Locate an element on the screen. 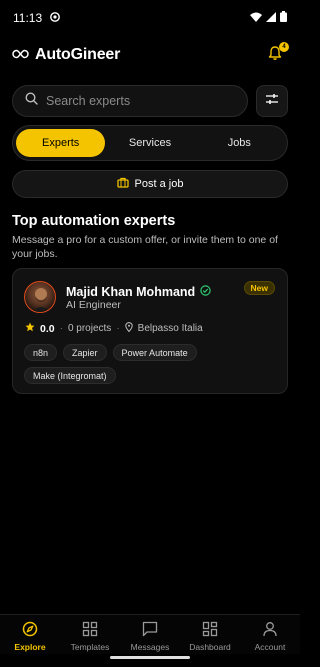  notifications-button: 4 is located at coordinates (276, 54).